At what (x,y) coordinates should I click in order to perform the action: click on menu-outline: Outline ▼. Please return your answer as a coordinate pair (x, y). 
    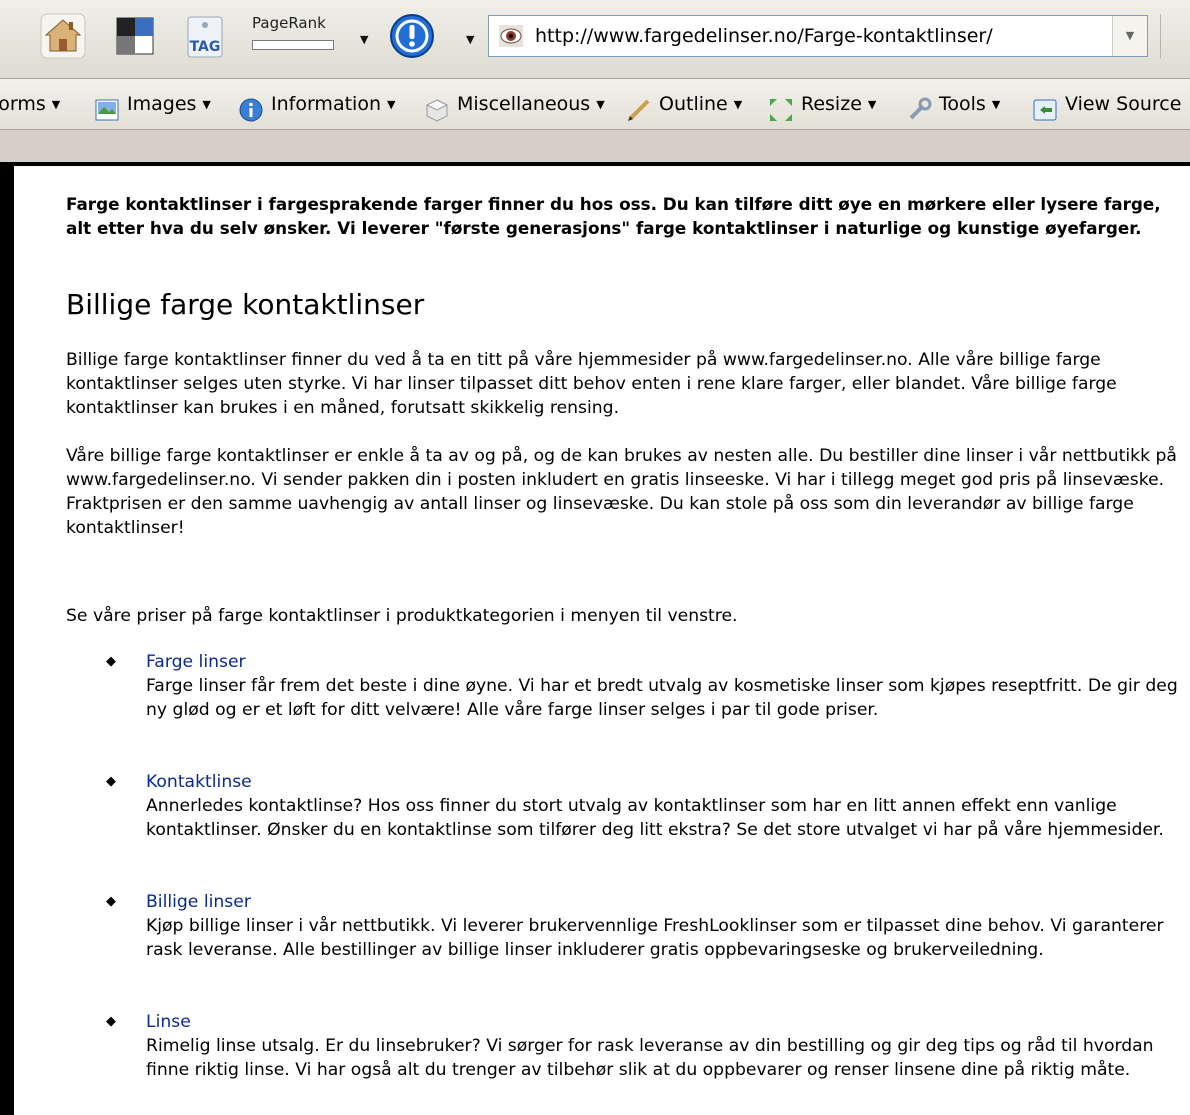
    Looking at the image, I should click on (684, 104).